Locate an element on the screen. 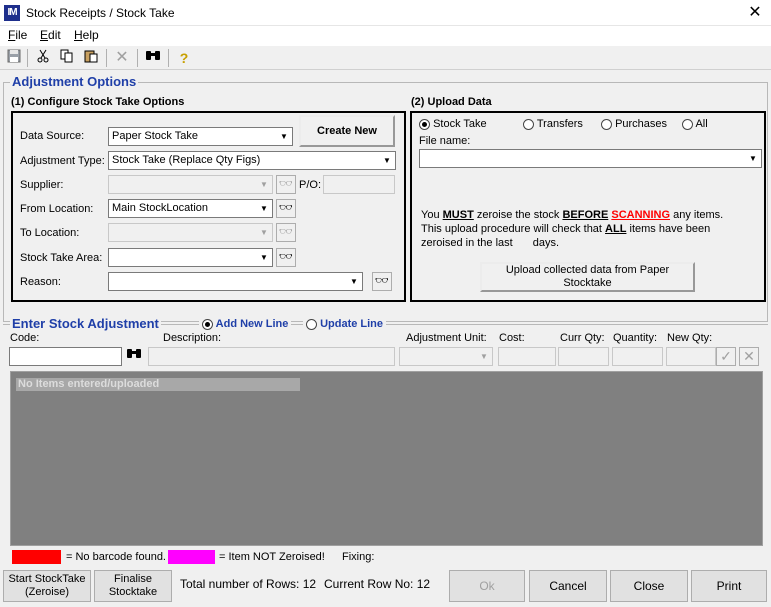 This screenshot has width=771, height=607. supplier-lookup-glasses-icon: 👓︎ is located at coordinates (286, 184).